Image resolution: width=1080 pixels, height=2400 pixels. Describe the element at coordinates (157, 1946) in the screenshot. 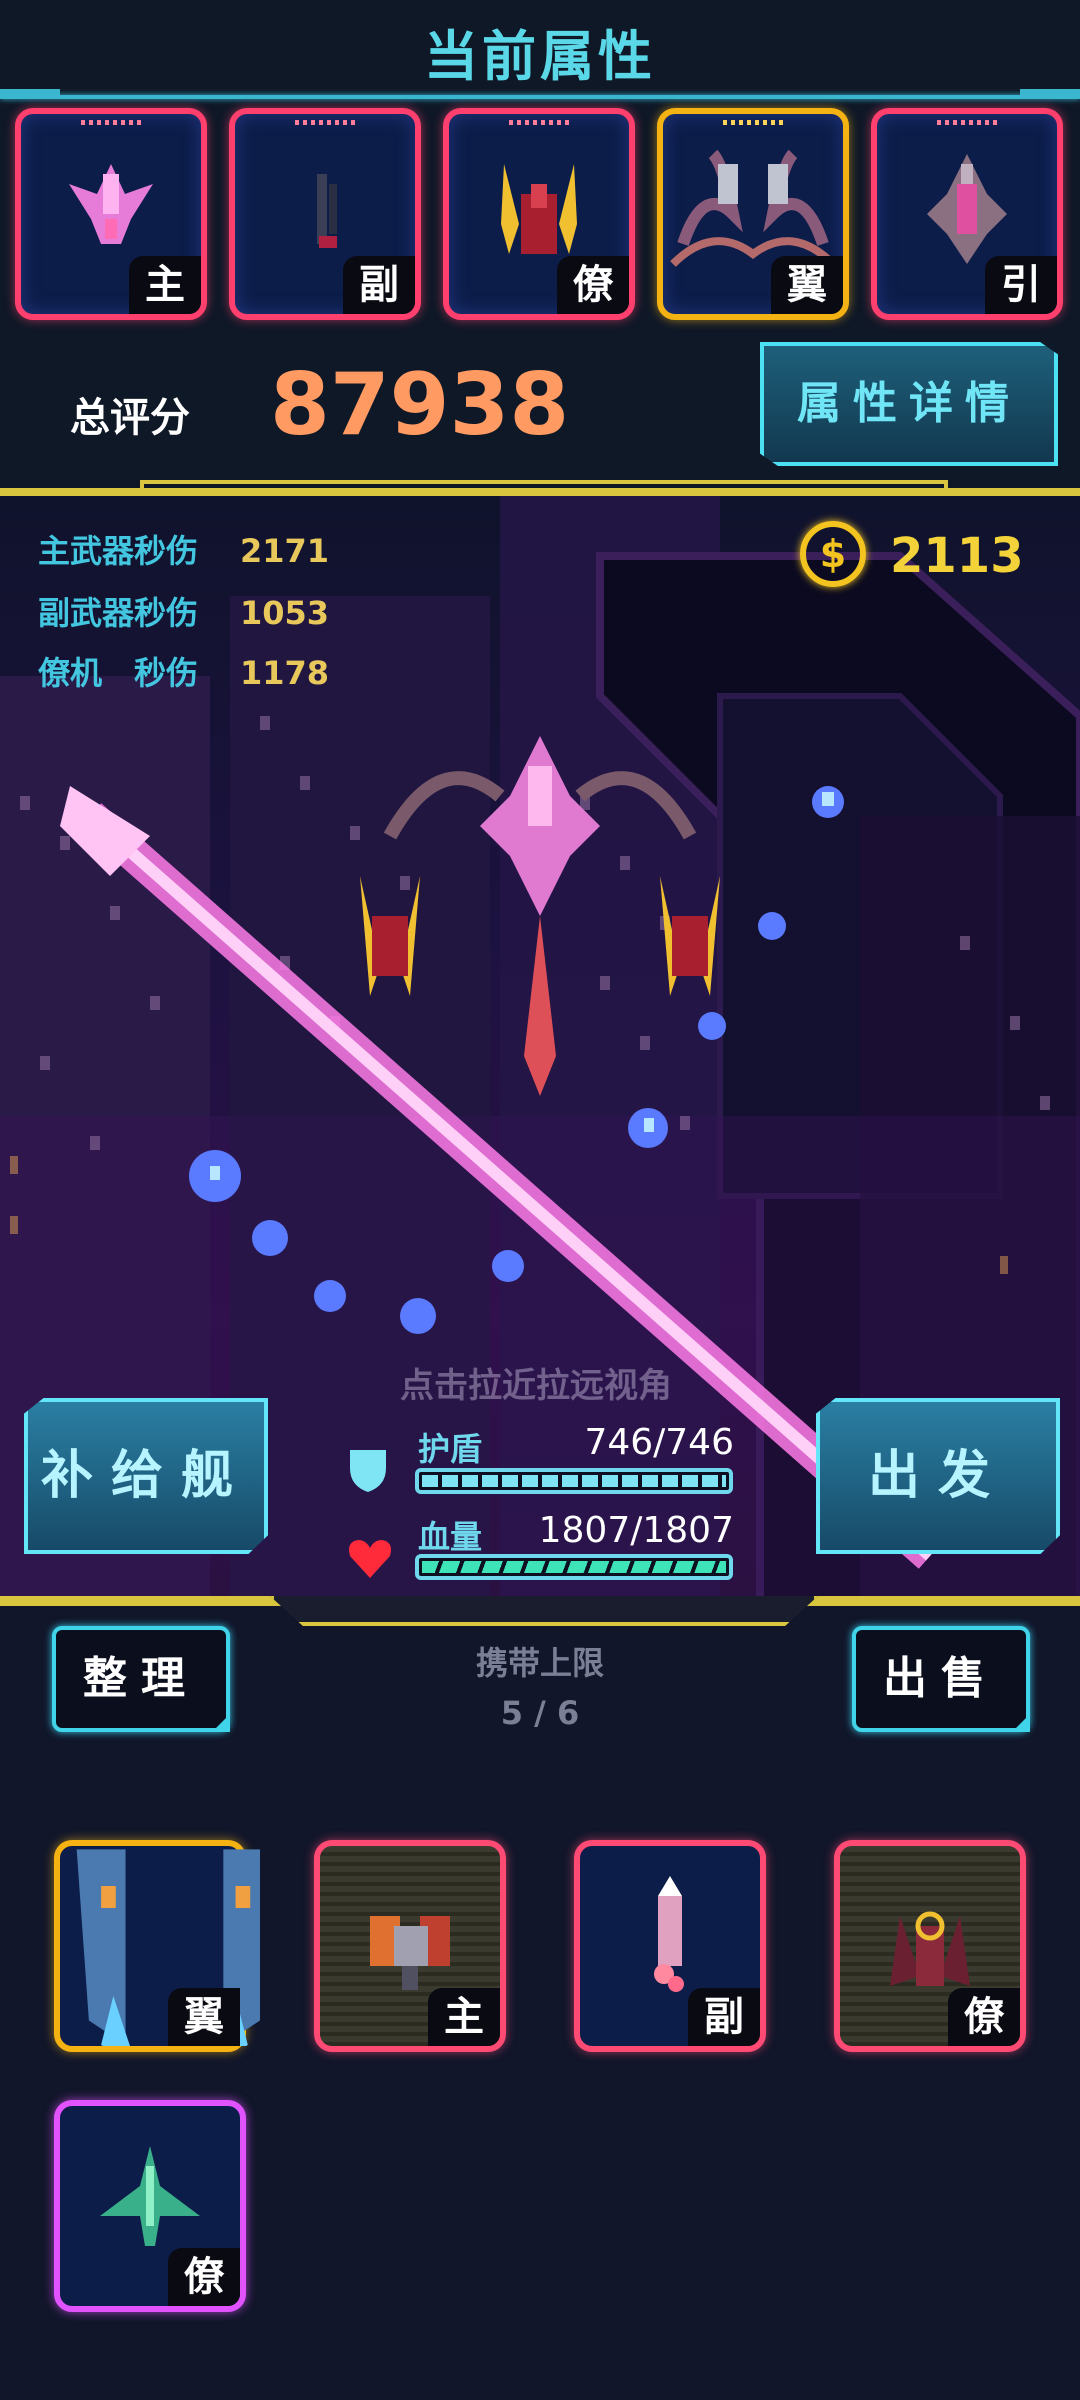

I see `inventory-item-wing: 翼` at that location.